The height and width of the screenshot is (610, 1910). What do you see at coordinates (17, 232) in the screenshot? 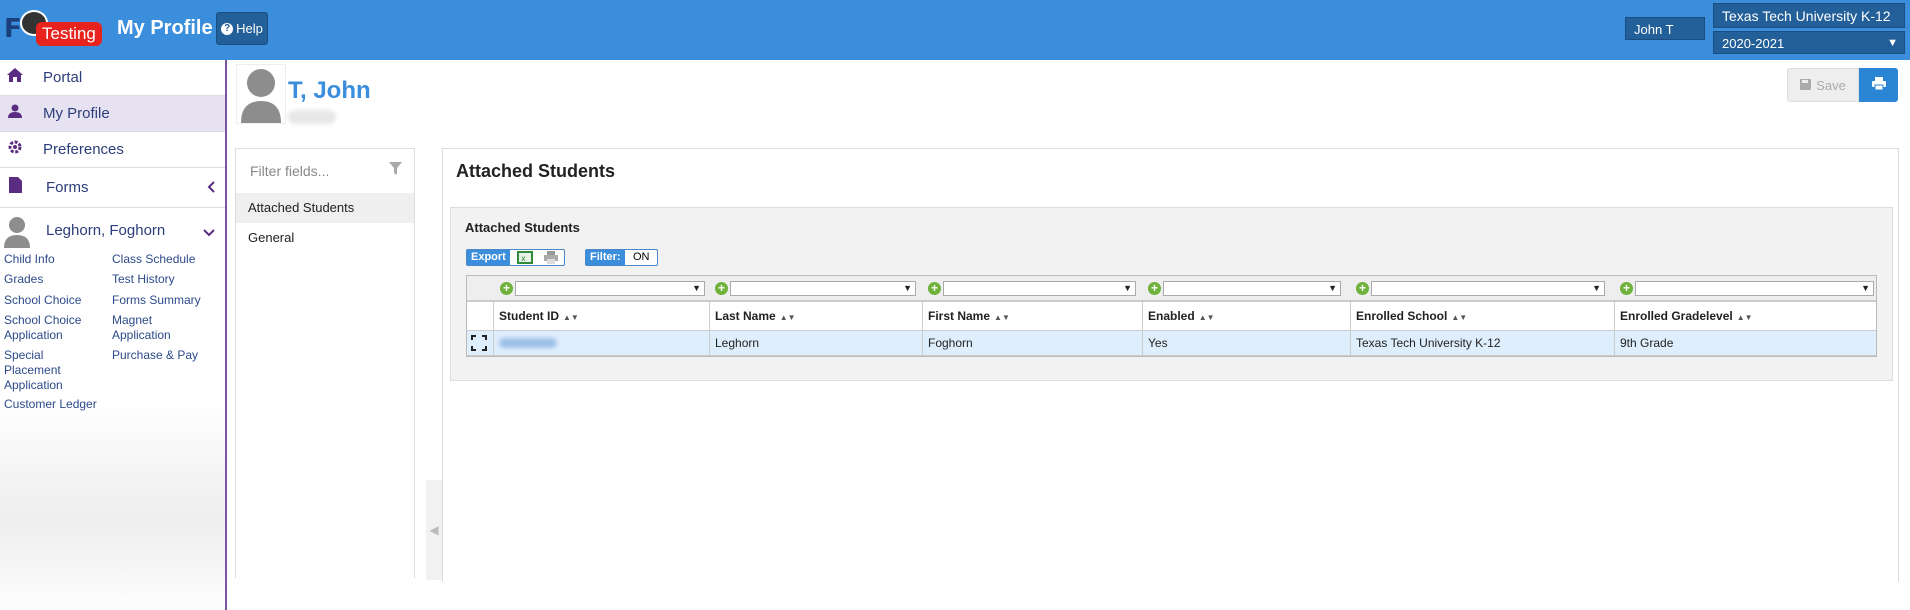
I see `avatar` at bounding box center [17, 232].